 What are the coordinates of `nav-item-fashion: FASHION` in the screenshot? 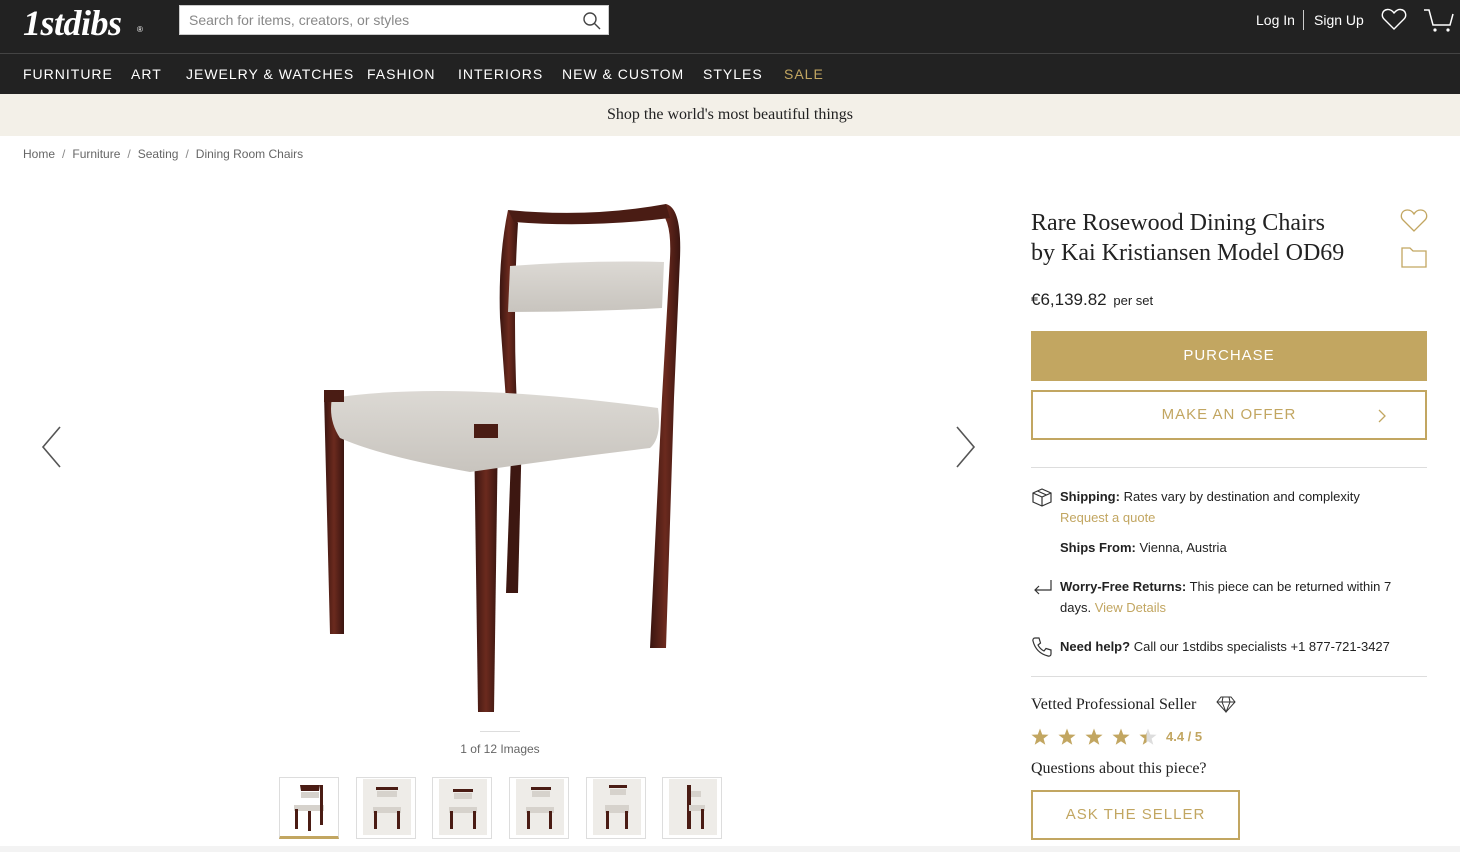 It's located at (401, 74).